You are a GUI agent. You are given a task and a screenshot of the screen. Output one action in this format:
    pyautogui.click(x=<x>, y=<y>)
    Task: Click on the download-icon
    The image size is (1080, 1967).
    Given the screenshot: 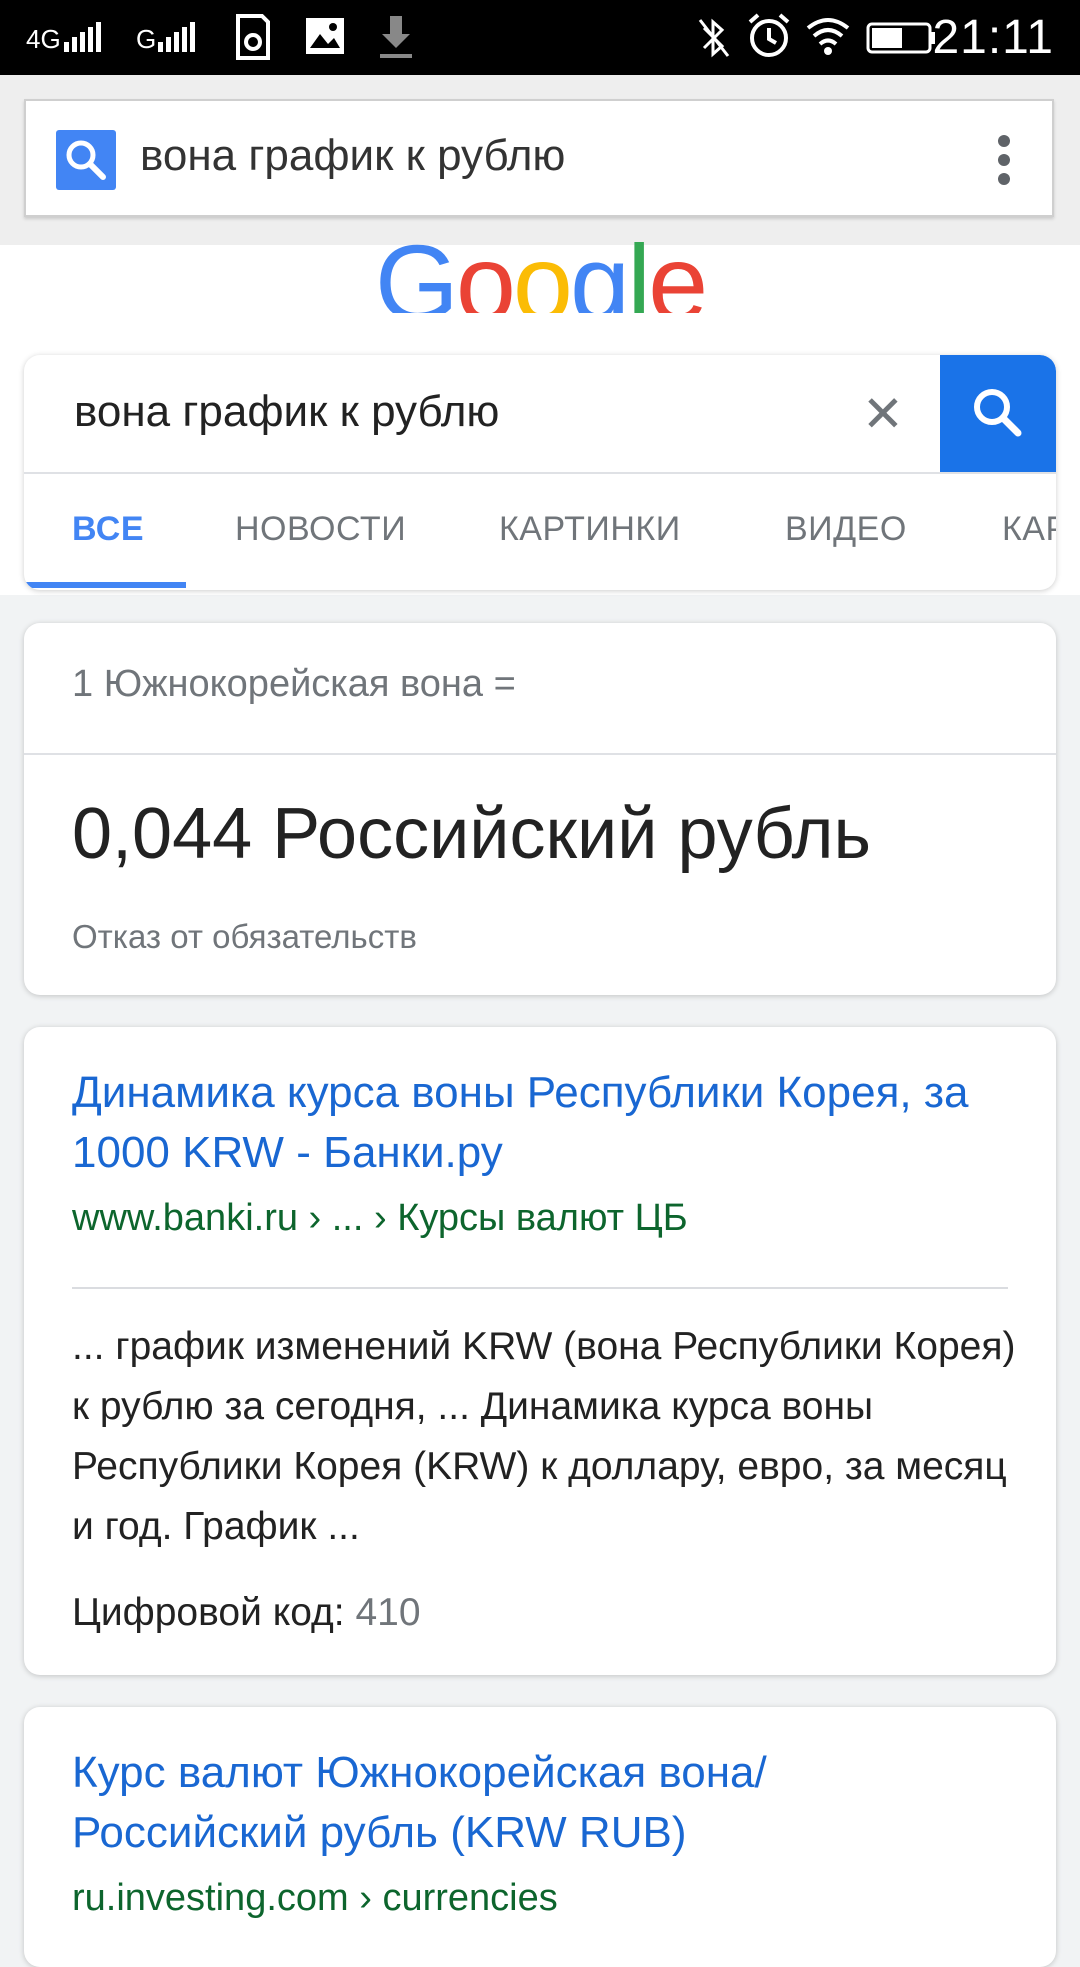 What is the action you would take?
    pyautogui.click(x=396, y=37)
    